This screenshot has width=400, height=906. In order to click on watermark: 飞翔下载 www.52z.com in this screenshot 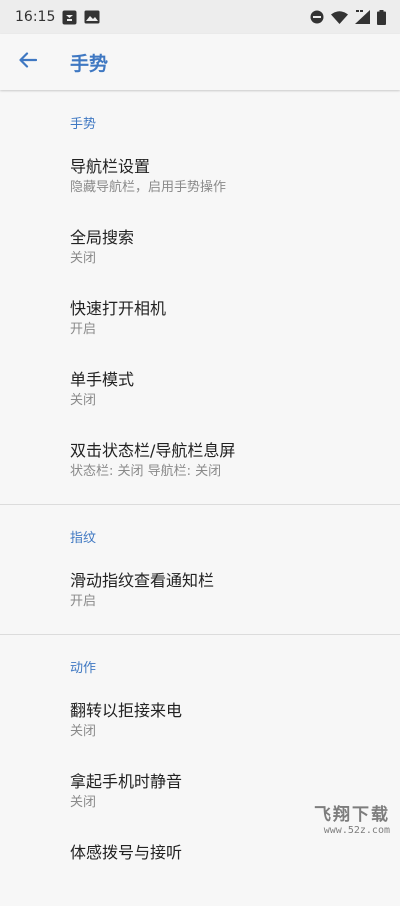, I will do `click(352, 818)`.